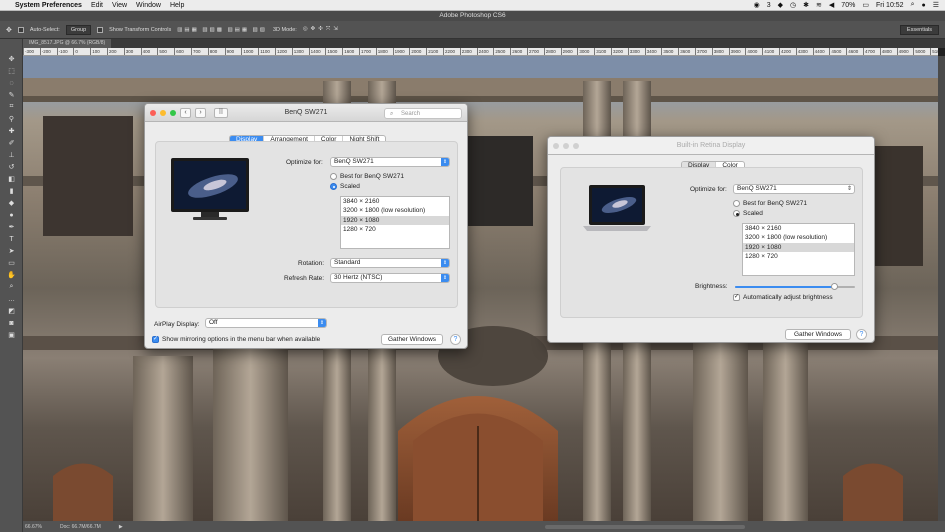  Describe the element at coordinates (177, 5) in the screenshot. I see `menu-help: Help` at that location.